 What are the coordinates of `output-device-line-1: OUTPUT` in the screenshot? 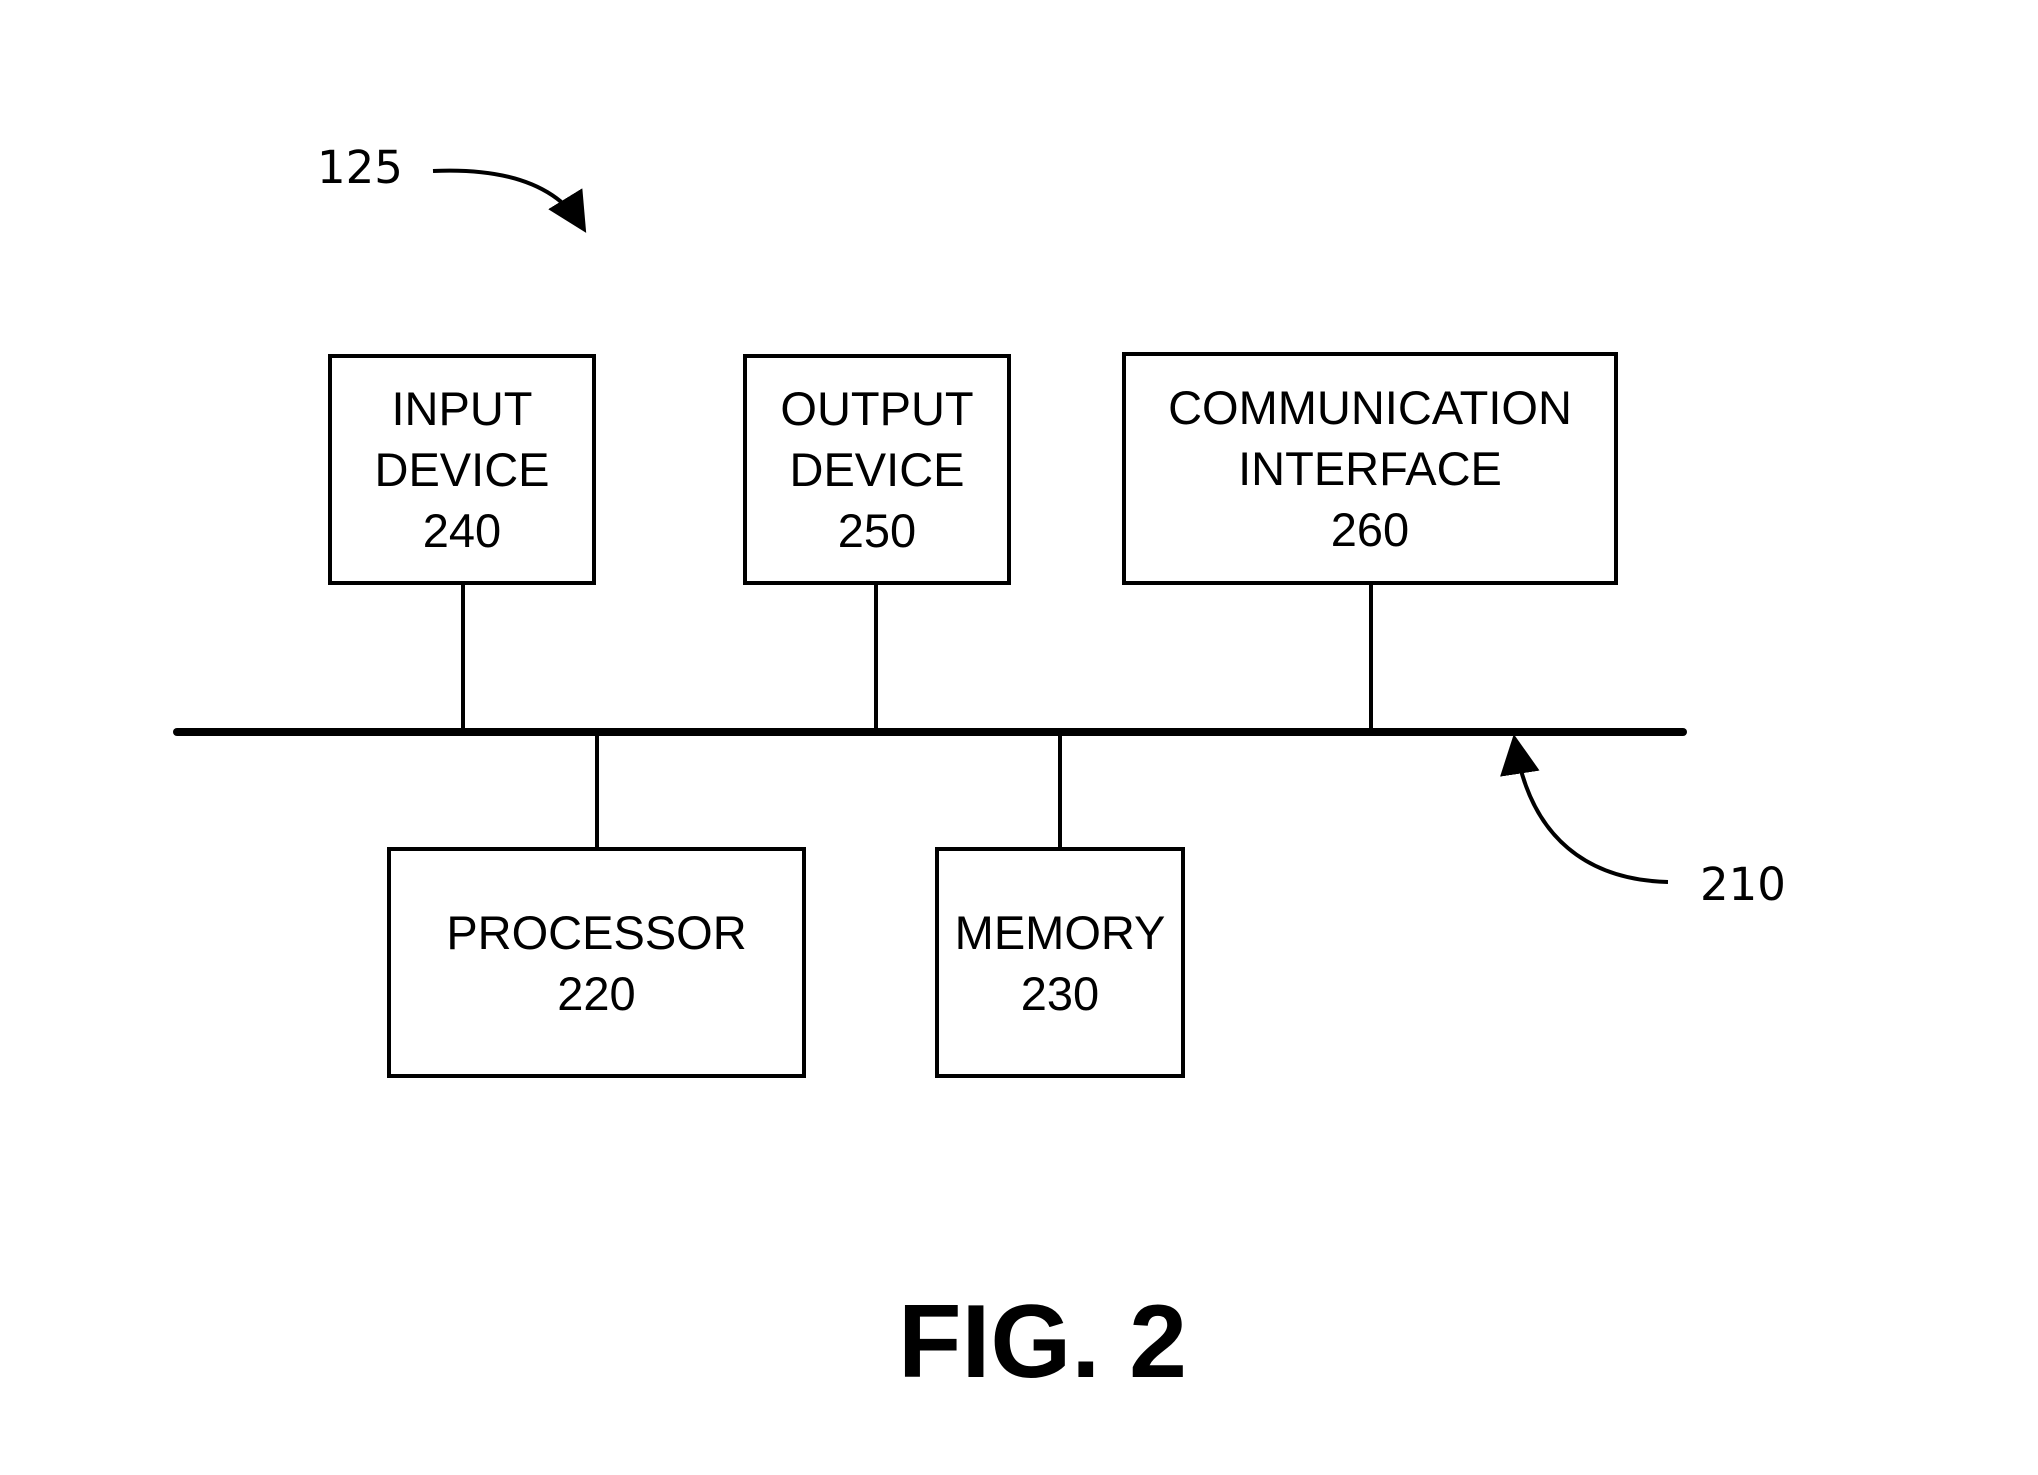 It's located at (877, 408).